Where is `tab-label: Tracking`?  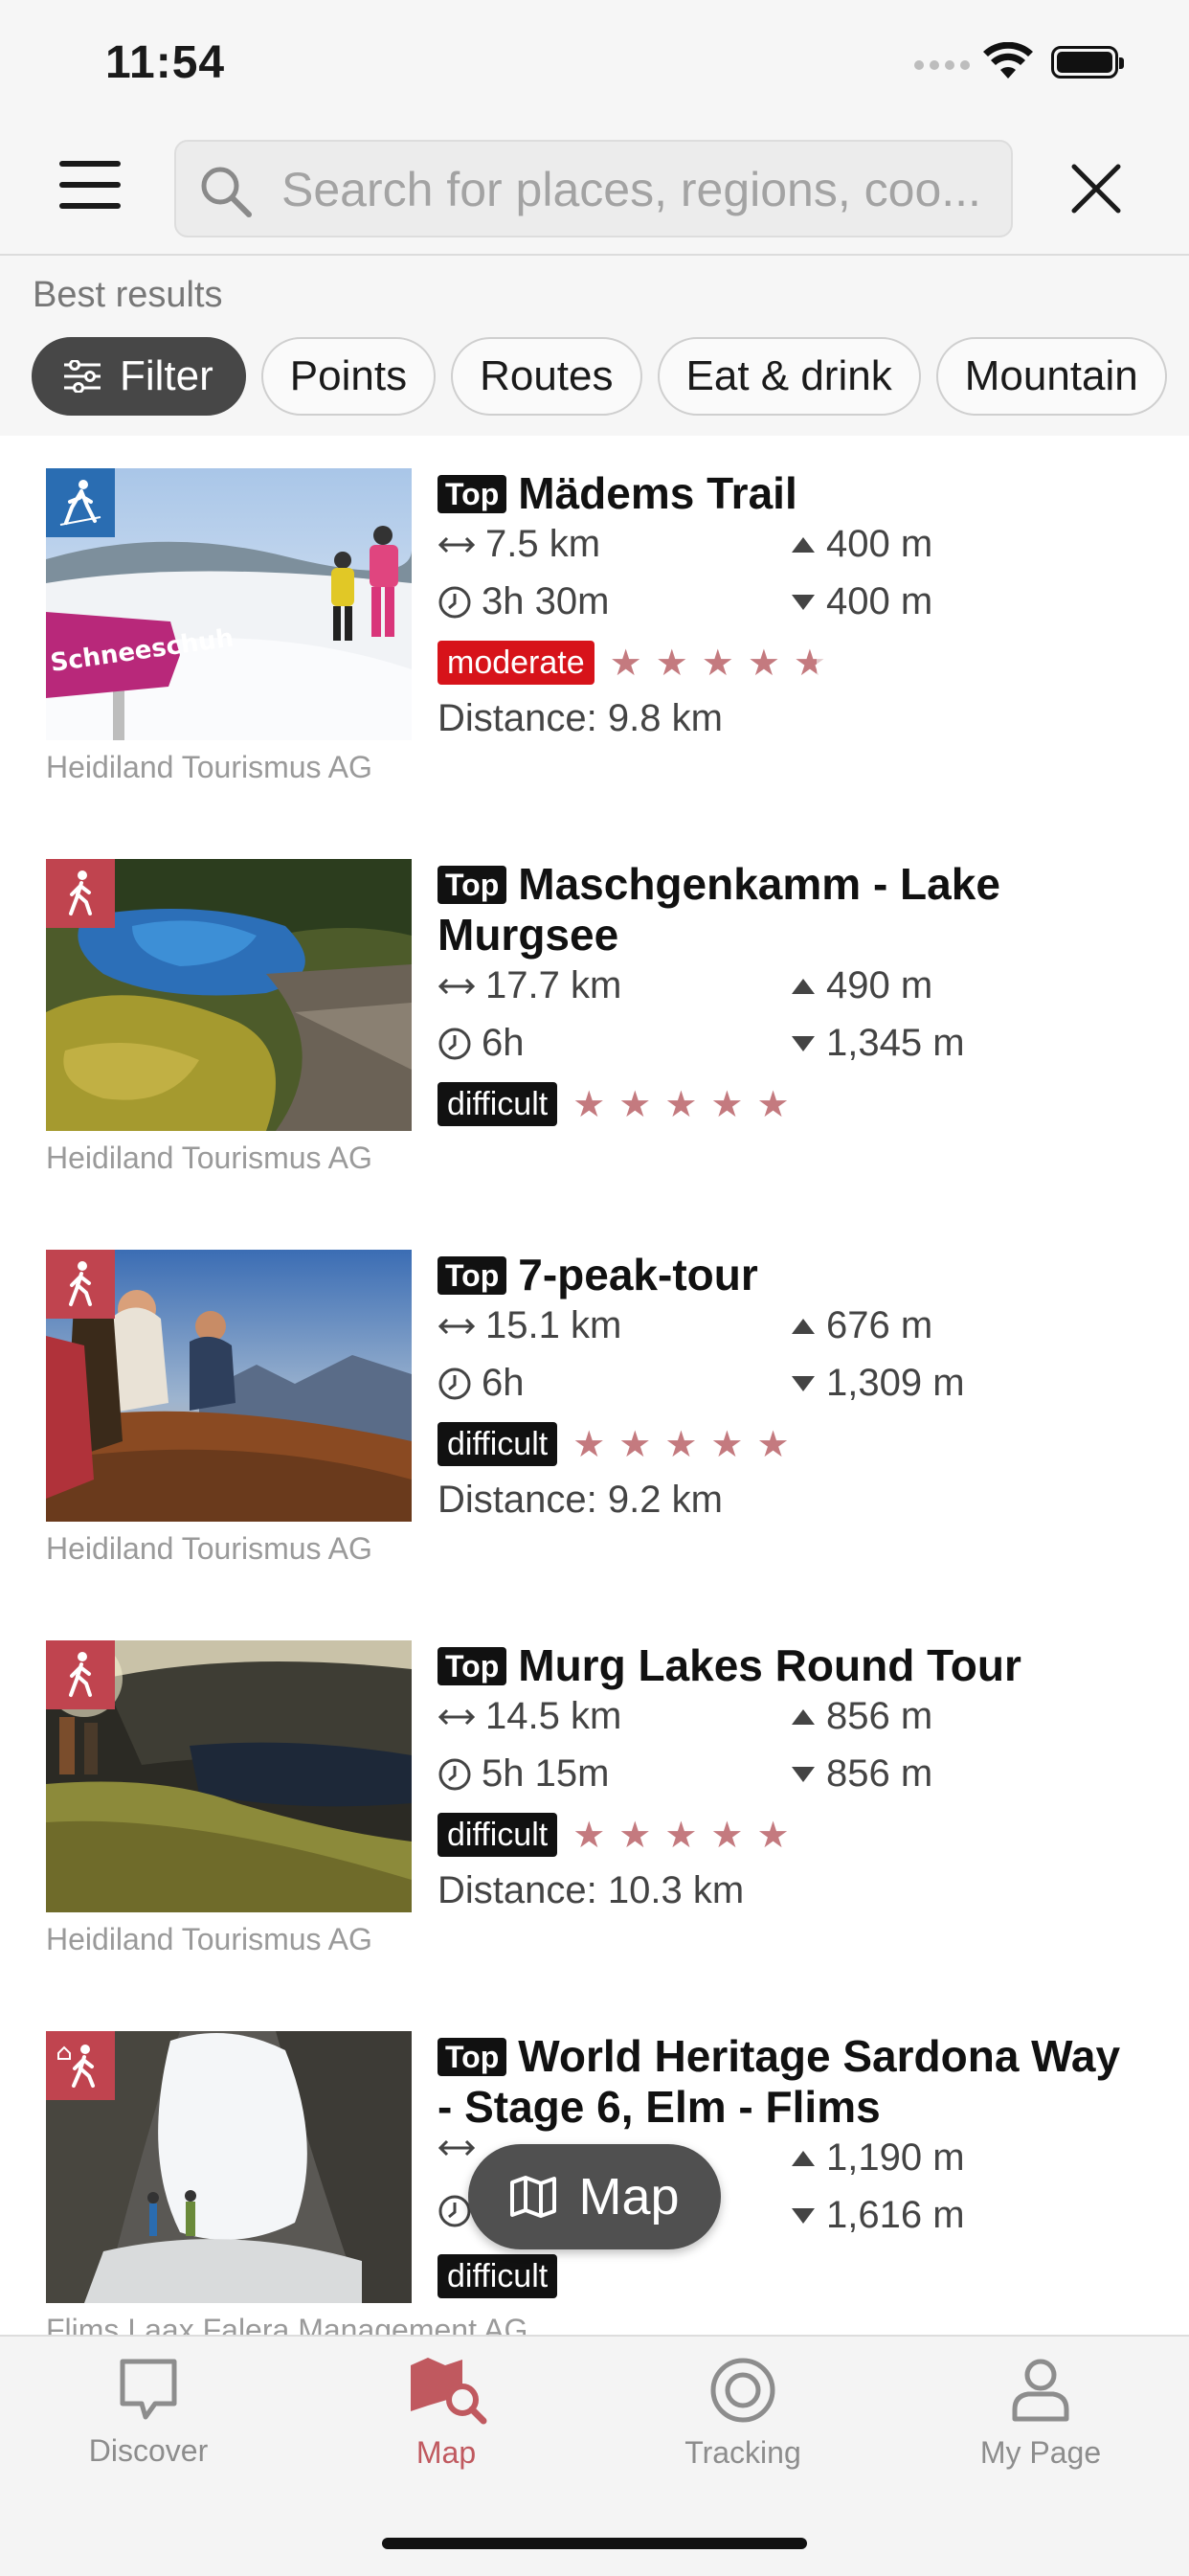
tab-label: Tracking is located at coordinates (742, 2452).